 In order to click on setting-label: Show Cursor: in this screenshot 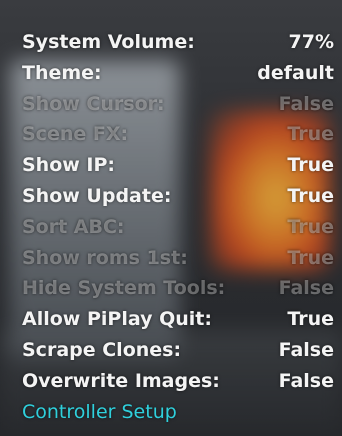, I will do `click(93, 103)`.